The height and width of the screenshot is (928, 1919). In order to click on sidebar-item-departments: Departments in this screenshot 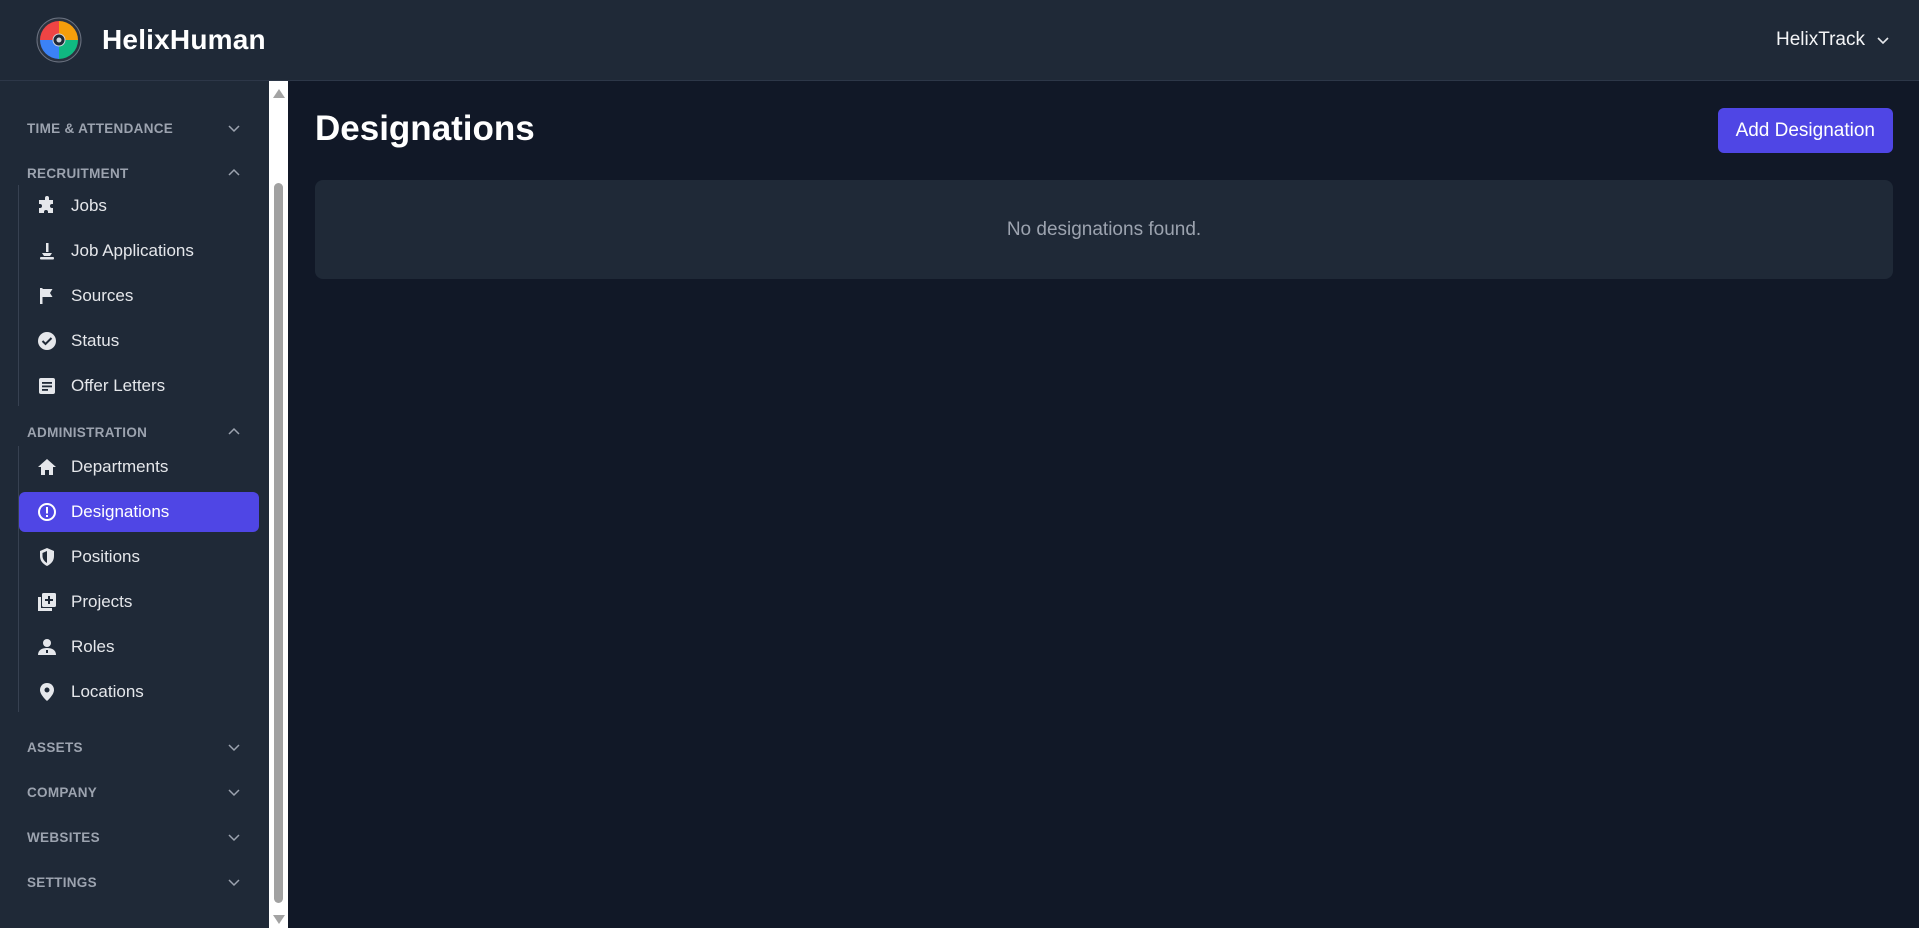, I will do `click(139, 467)`.